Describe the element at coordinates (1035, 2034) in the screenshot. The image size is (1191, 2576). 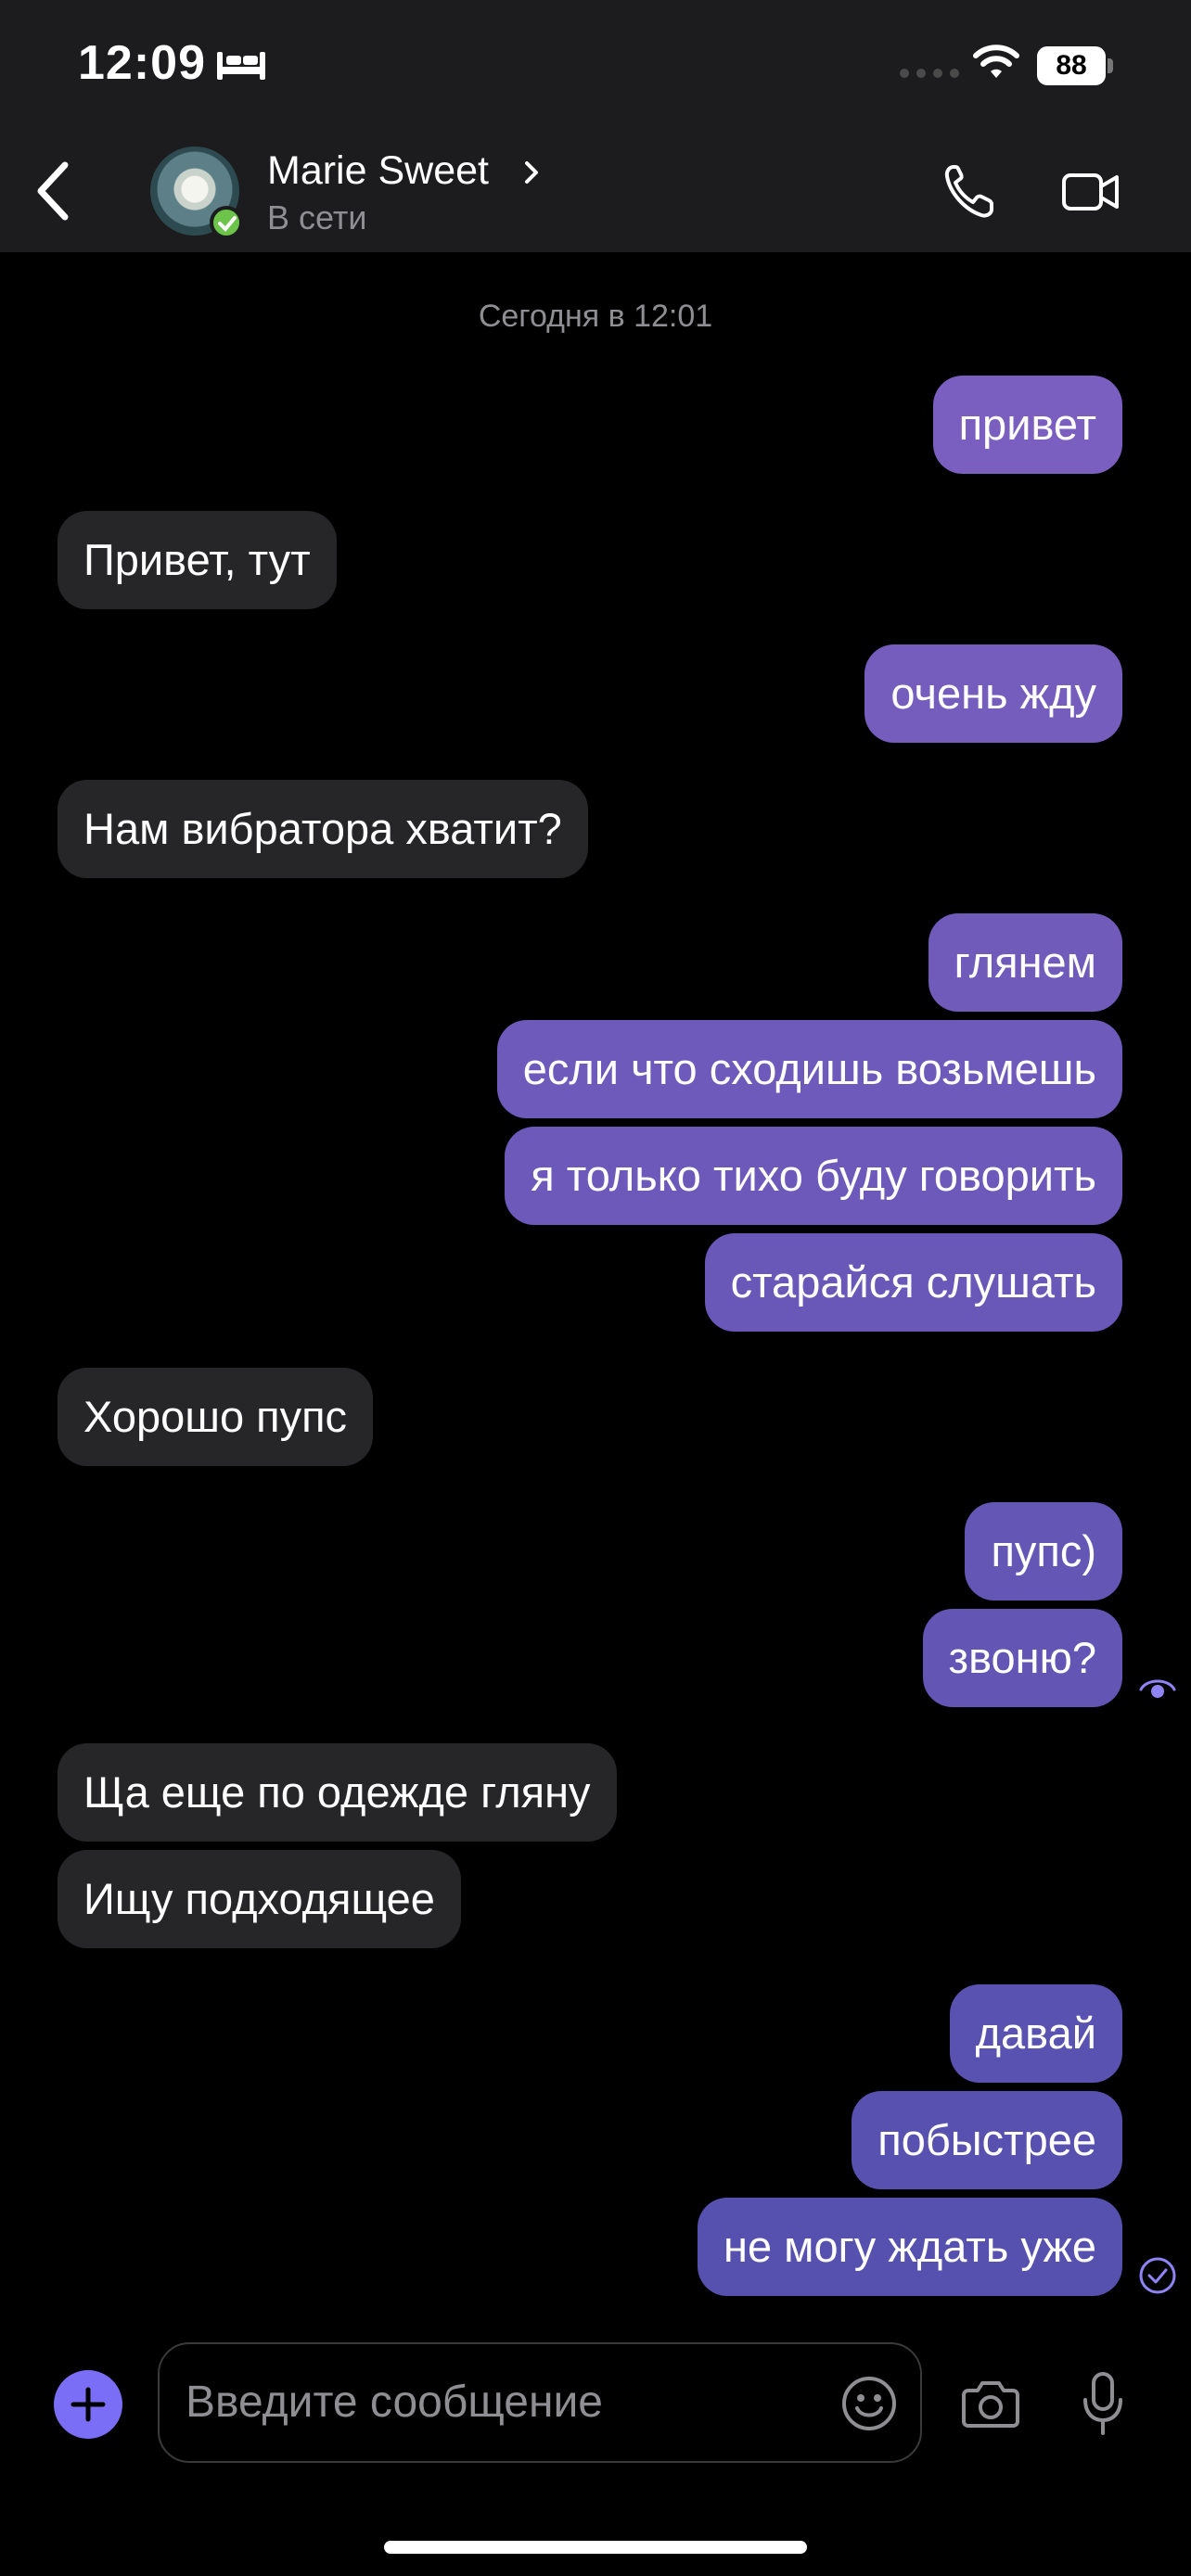
I see `outgoing-message: давай` at that location.